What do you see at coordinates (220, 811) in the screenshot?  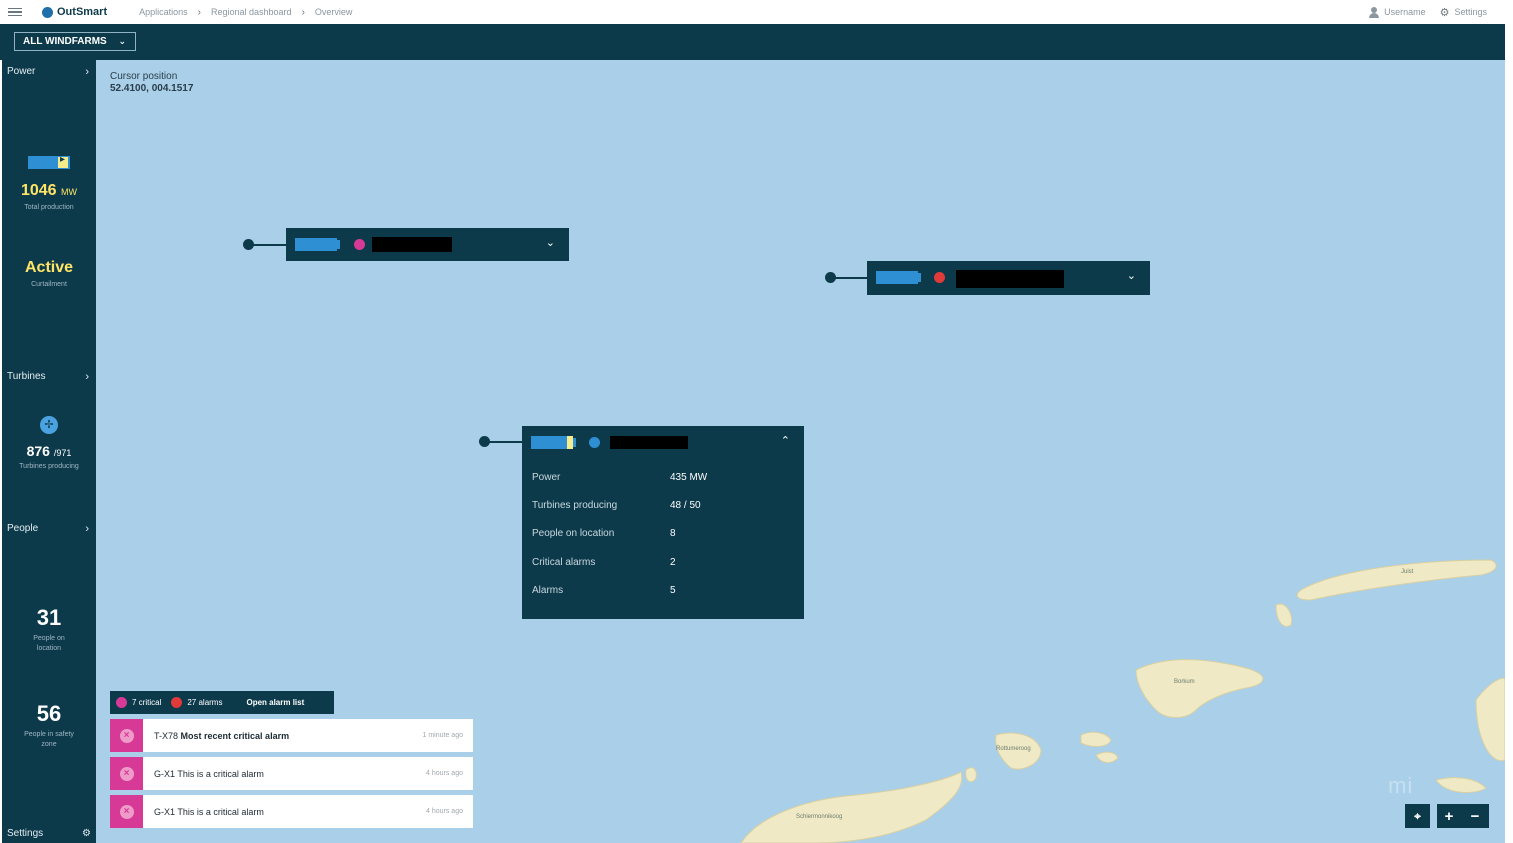 I see `alarm-text: This is a critical alarm` at bounding box center [220, 811].